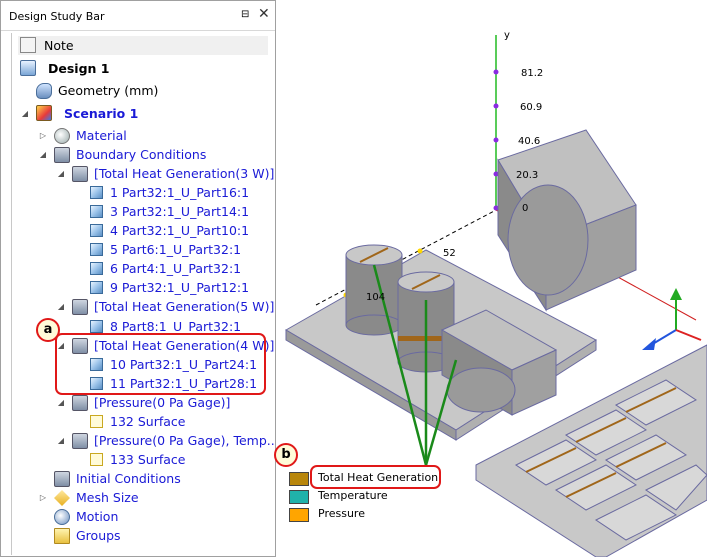 Image resolution: width=707 pixels, height=557 pixels. Describe the element at coordinates (531, 107) in the screenshot. I see `axis-tick-label: 60.9` at that location.